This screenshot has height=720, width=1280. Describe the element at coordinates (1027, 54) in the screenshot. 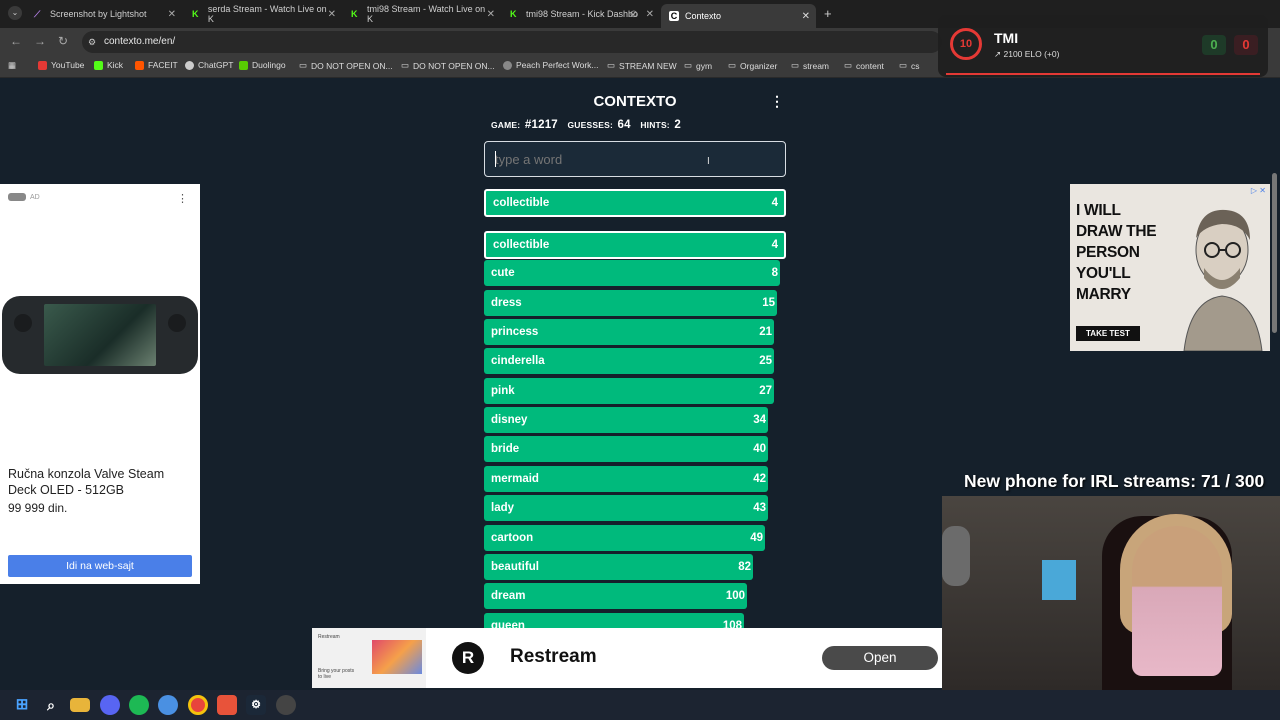

I see `player-elo: ↗ 2100 ELO (+0)` at that location.